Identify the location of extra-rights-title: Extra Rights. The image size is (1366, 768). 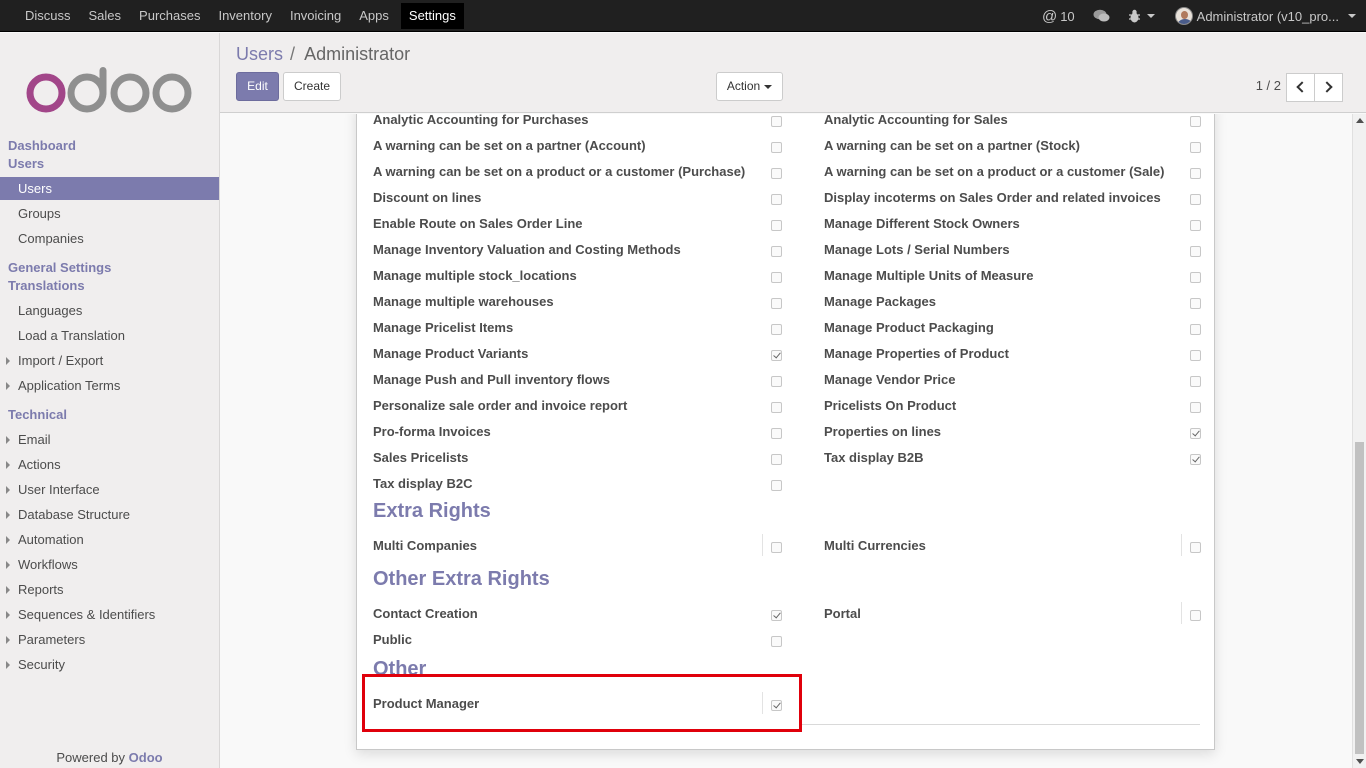
(432, 511).